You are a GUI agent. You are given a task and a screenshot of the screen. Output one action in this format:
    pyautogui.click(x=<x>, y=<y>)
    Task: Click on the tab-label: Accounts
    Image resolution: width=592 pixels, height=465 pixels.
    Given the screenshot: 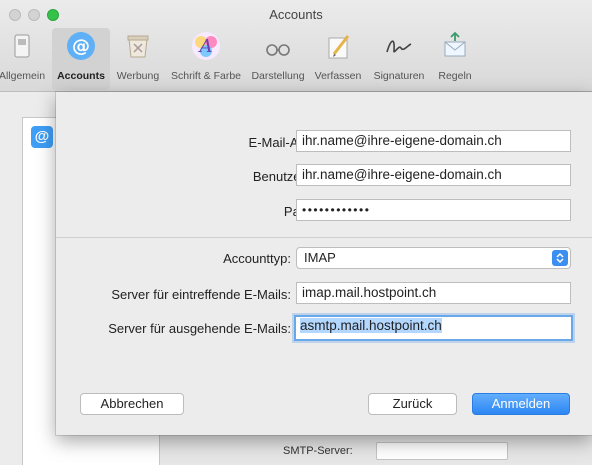 What is the action you would take?
    pyautogui.click(x=81, y=76)
    